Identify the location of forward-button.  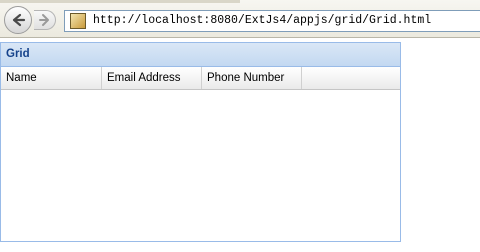
(45, 20).